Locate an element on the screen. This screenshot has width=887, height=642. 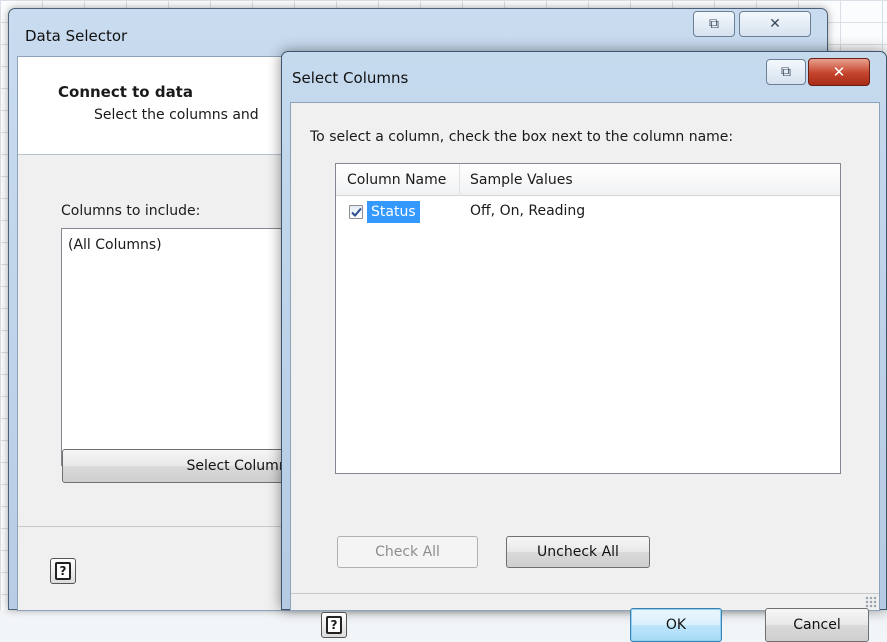
cancel-button: Cancel is located at coordinates (817, 625).